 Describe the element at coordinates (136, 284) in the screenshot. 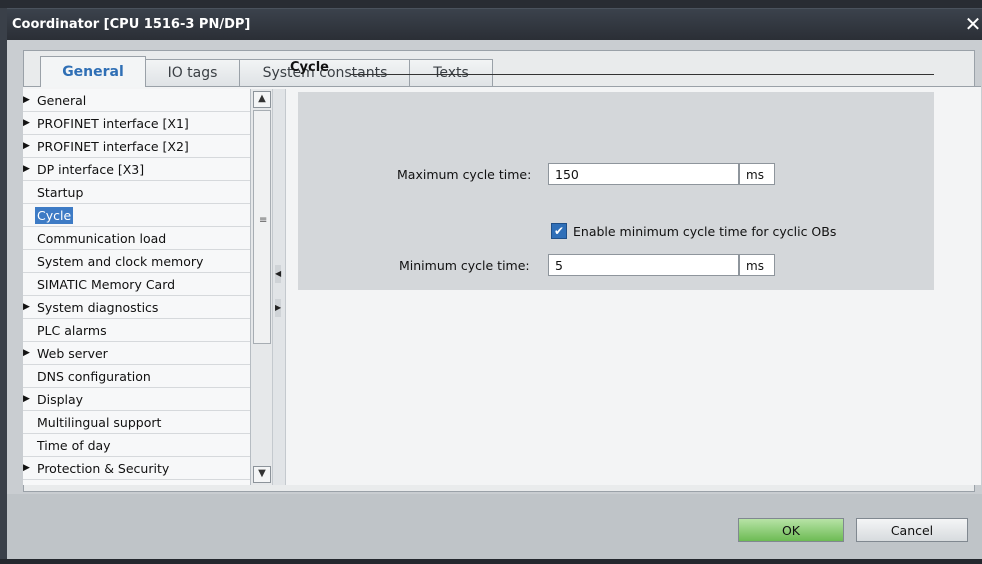

I see `nav-item-memory-card: SIMATIC Memory Card` at that location.